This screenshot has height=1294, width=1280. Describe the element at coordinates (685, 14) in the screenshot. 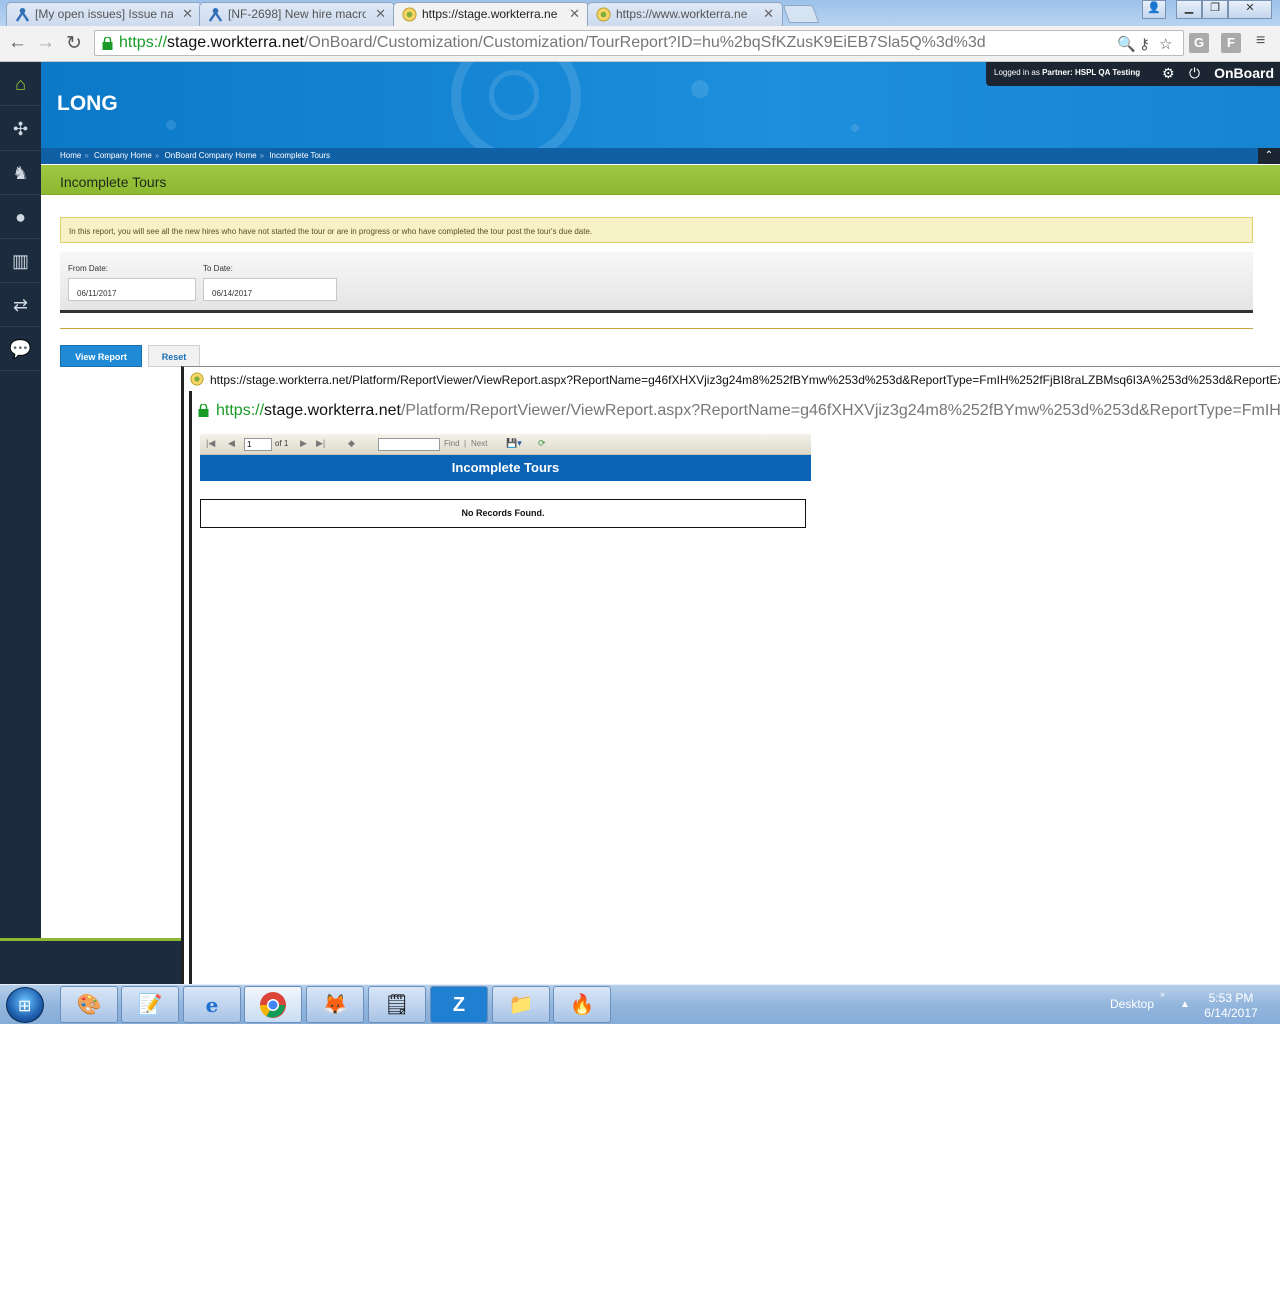

I see `browser-tab-4: https://www.workterra.ne ✕` at that location.